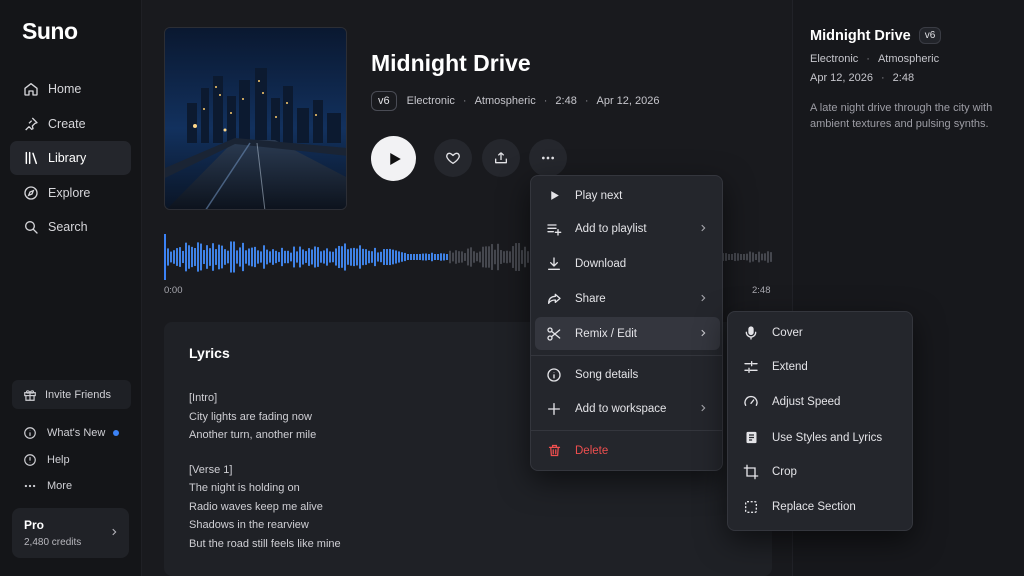  I want to click on submenu-item-use-styles-lyrics: Use Styles and Lyrics, so click(821, 437).